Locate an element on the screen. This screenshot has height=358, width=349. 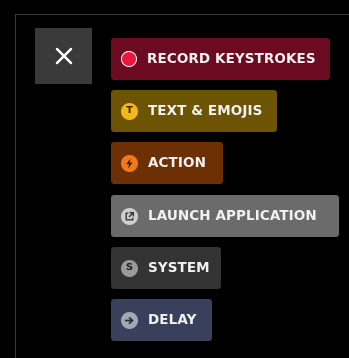
delay-label: DELAY is located at coordinates (172, 320).